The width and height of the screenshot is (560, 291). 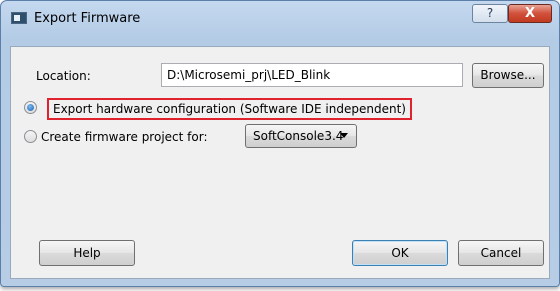 What do you see at coordinates (30, 136) in the screenshot?
I see `create-firmware-radio` at bounding box center [30, 136].